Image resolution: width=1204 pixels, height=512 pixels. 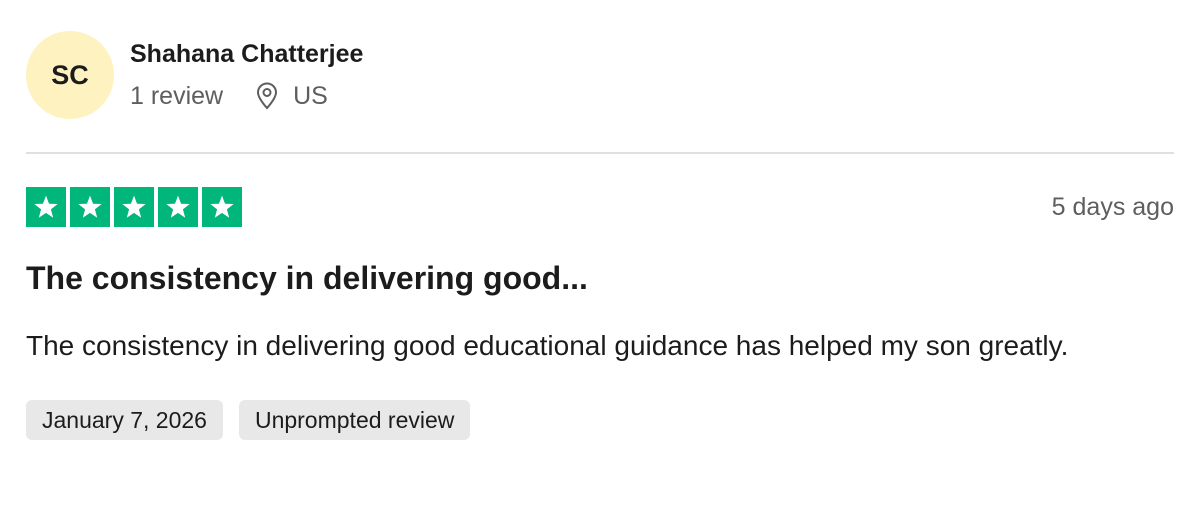 I want to click on avatar: SC, so click(x=70, y=75).